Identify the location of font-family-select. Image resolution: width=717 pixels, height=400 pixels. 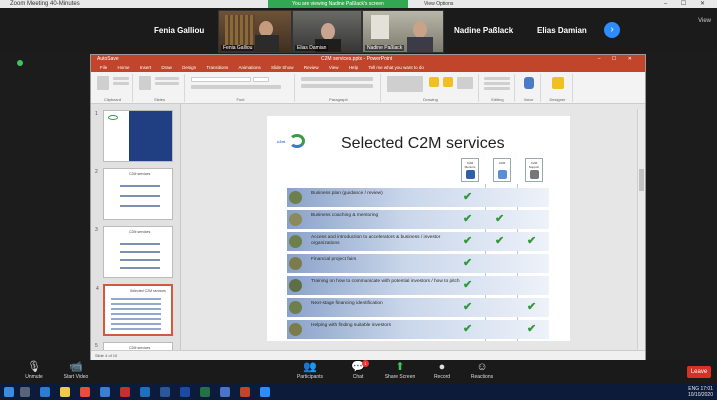
(221, 79).